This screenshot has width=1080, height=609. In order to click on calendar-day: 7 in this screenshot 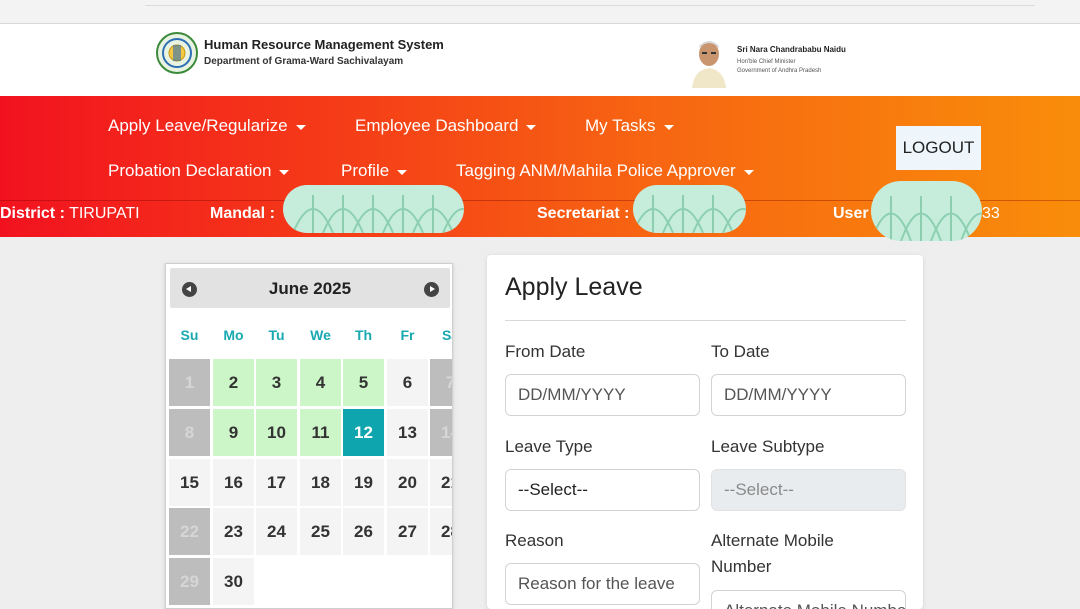, I will do `click(441, 382)`.